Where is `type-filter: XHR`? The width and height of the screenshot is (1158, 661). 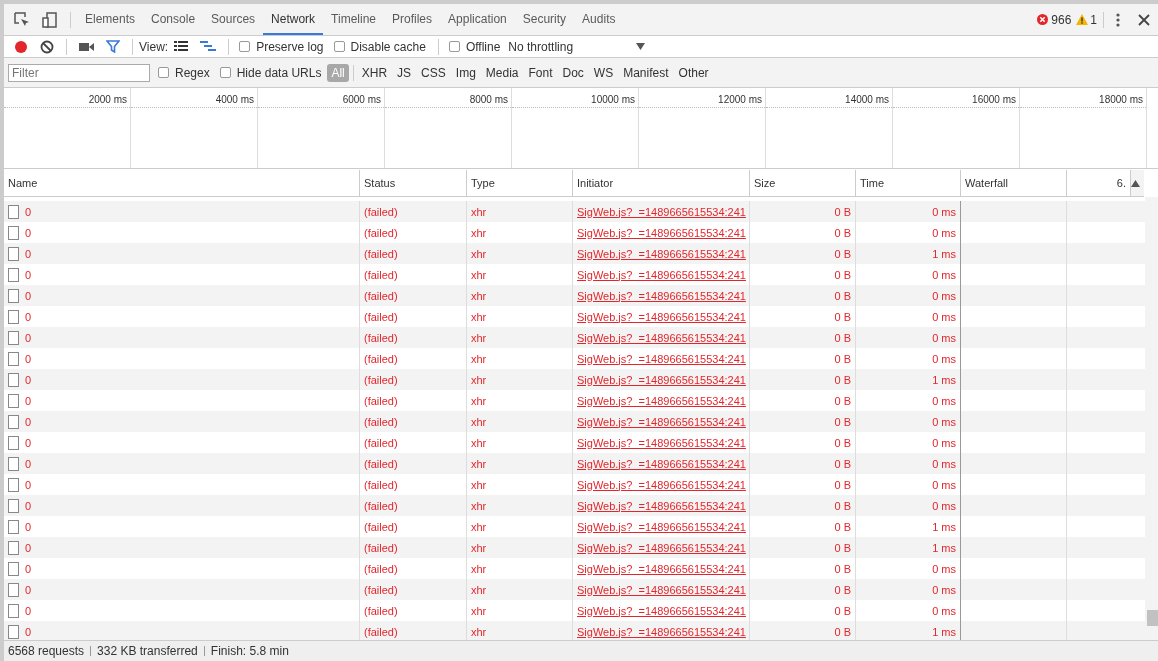
type-filter: XHR is located at coordinates (374, 72).